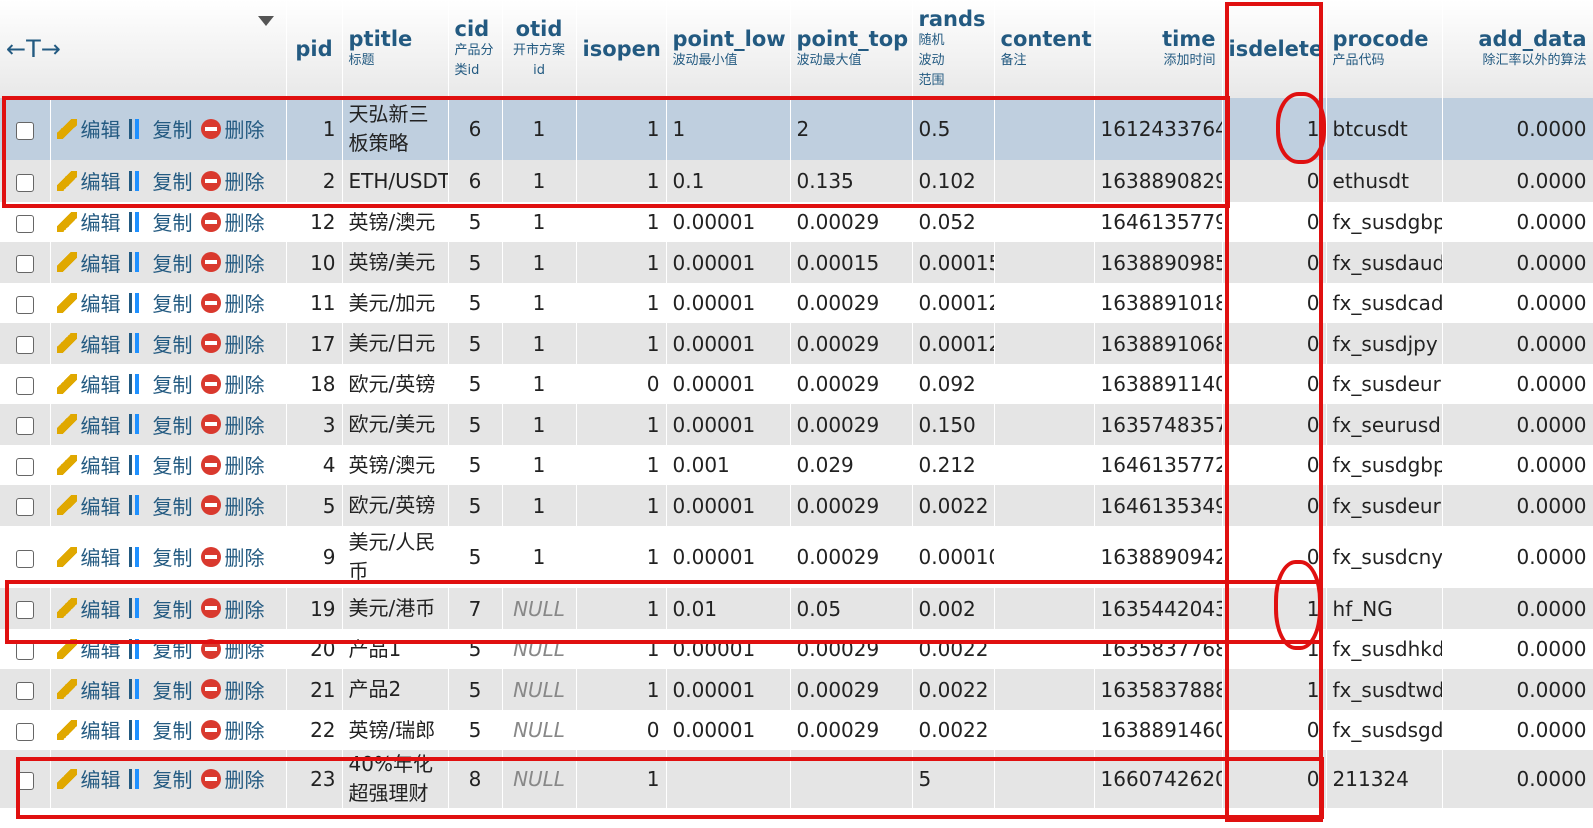 The height and width of the screenshot is (828, 1593). What do you see at coordinates (1158, 129) in the screenshot?
I see `cell-time: 1612433764` at bounding box center [1158, 129].